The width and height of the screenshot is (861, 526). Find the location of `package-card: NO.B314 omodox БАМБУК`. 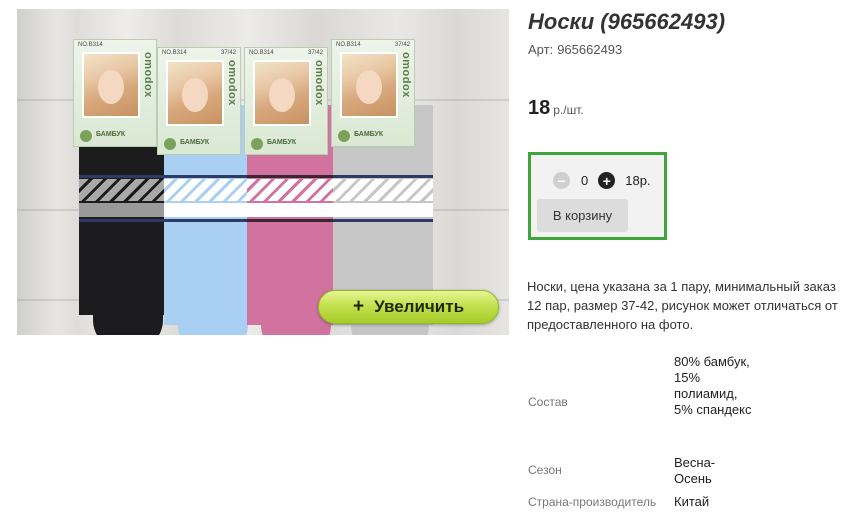

package-card: NO.B314 omodox БАМБУК is located at coordinates (115, 93).